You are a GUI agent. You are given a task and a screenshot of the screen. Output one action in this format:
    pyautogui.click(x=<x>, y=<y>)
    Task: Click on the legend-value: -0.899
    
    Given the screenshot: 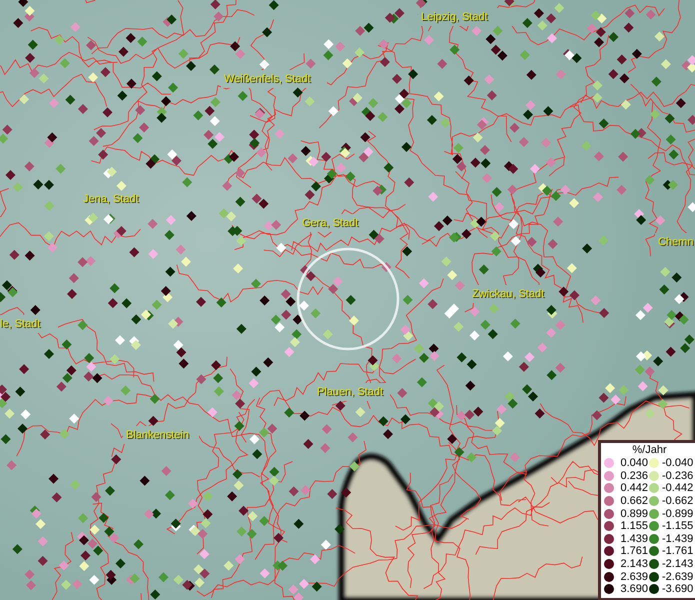 What is the action you would take?
    pyautogui.click(x=677, y=514)
    